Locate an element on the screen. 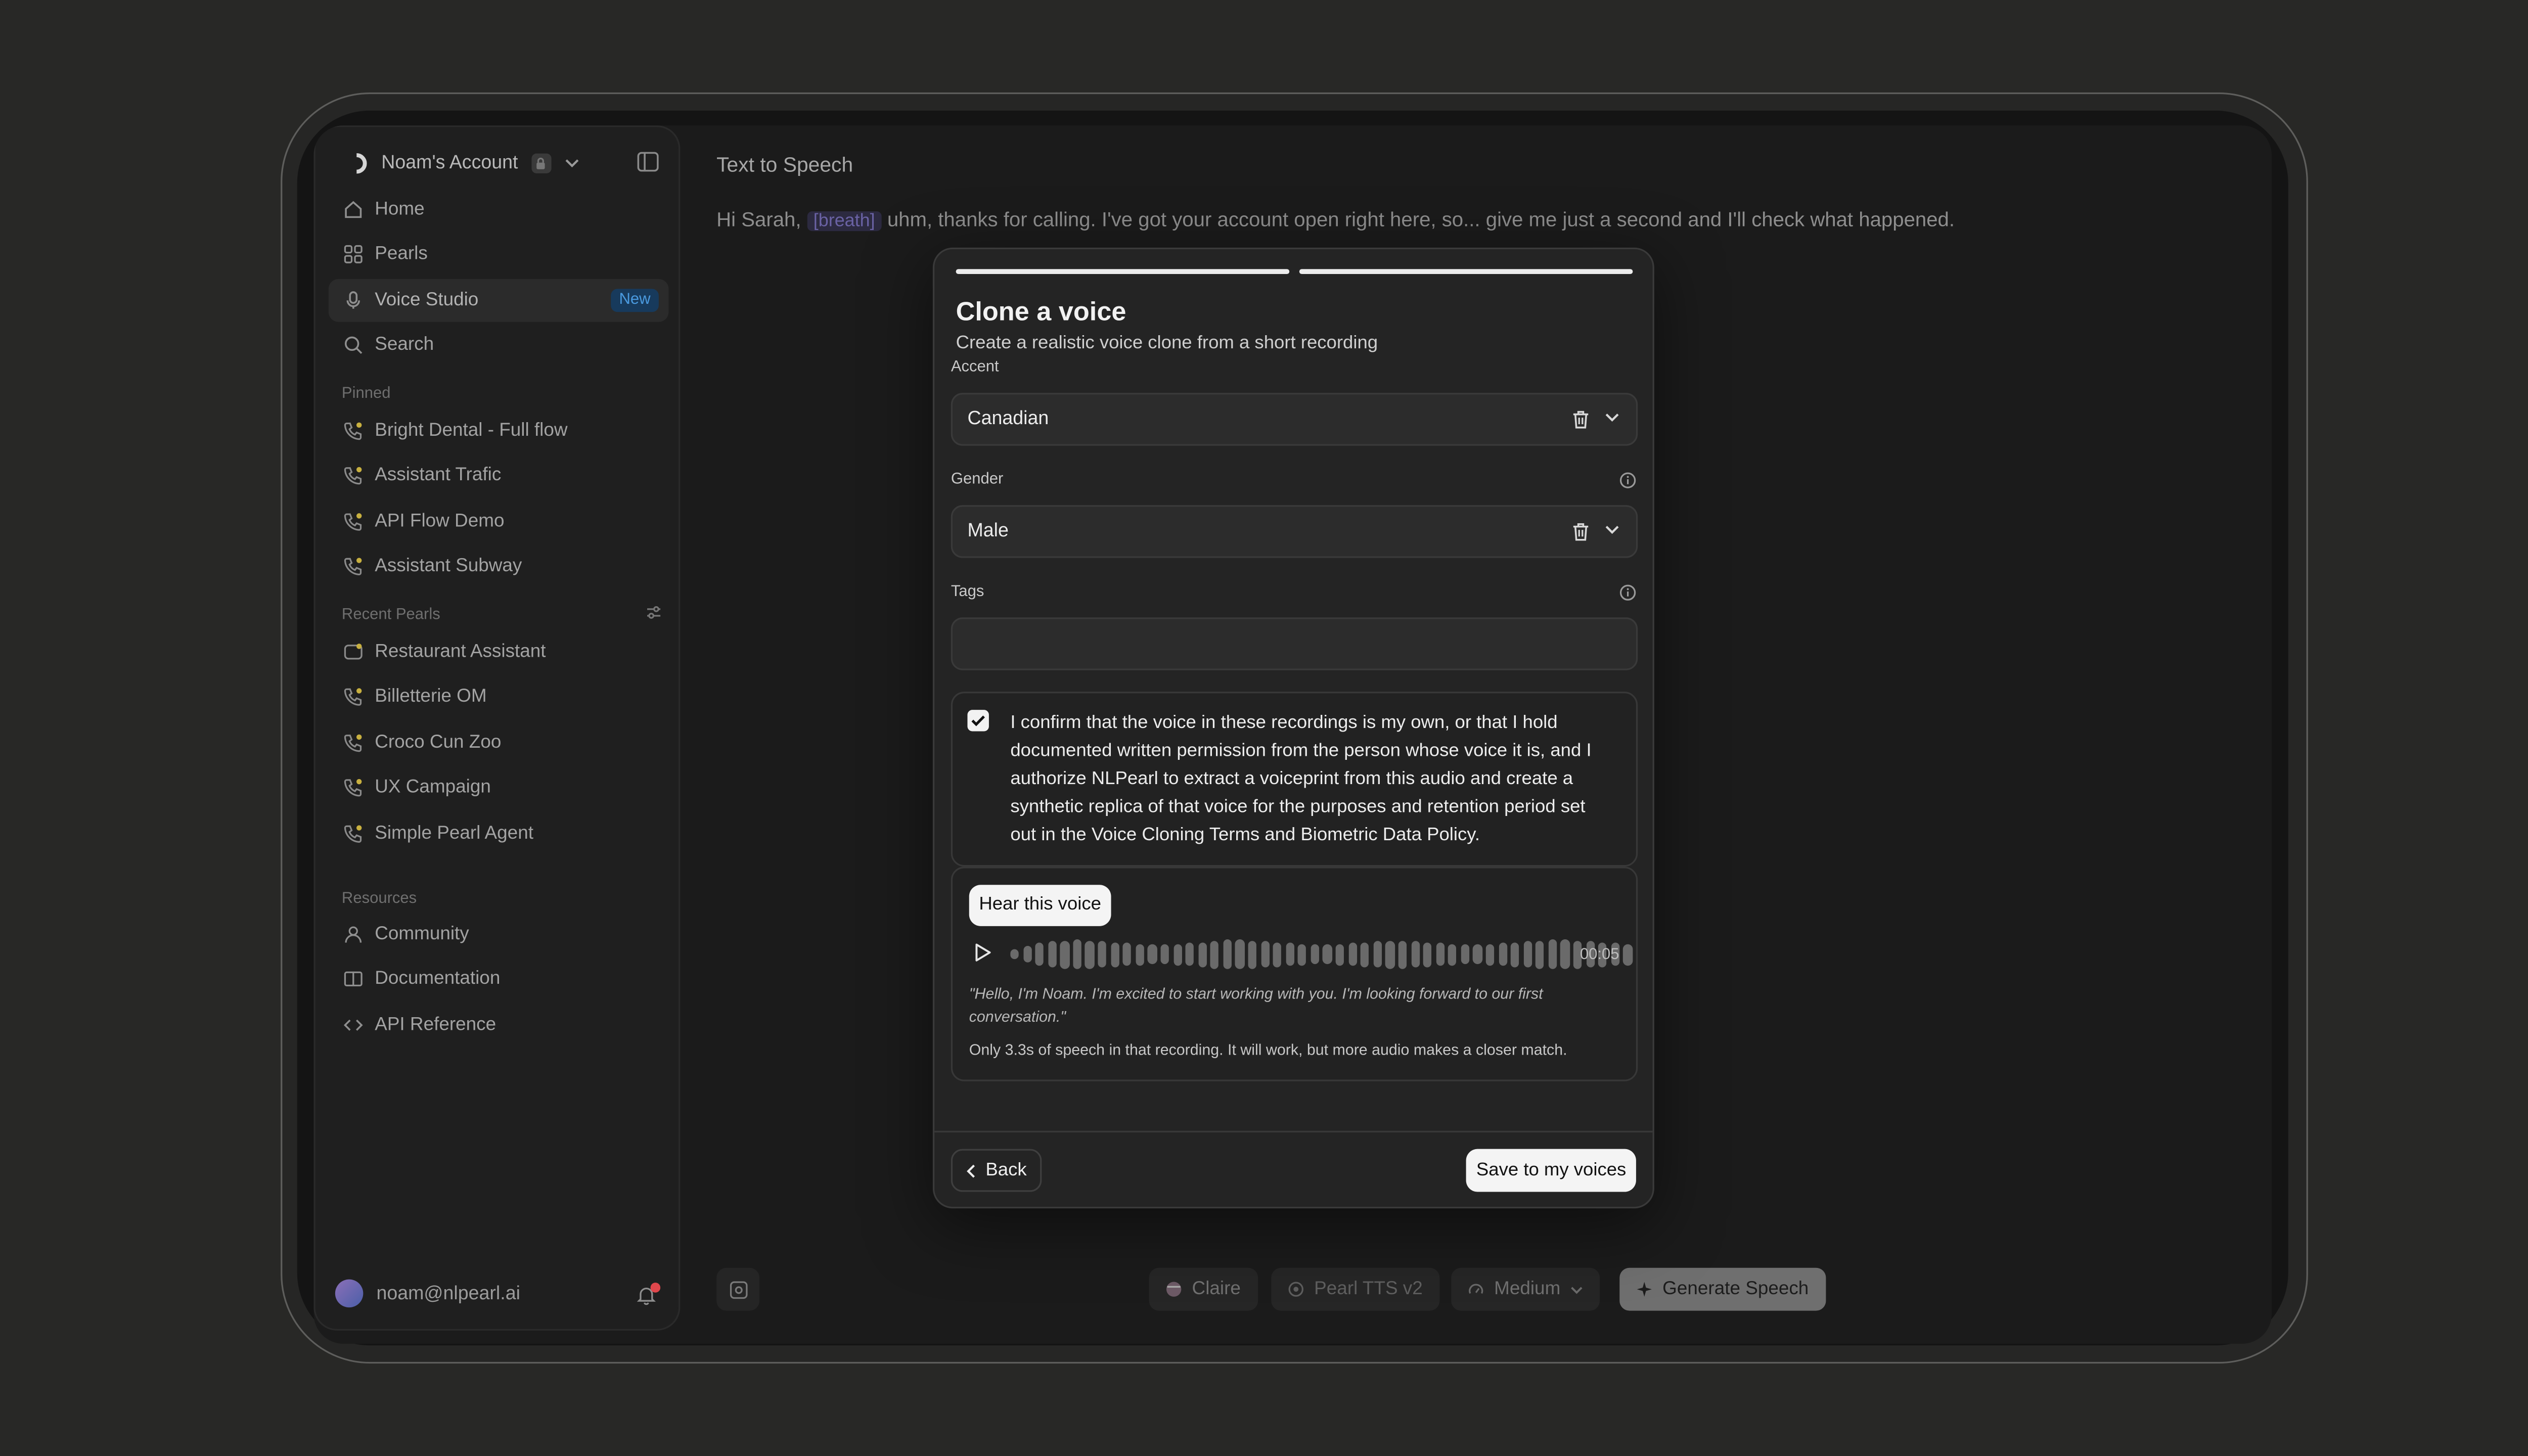 Image resolution: width=2528 pixels, height=1456 pixels. chevron-left-icon is located at coordinates (971, 1170).